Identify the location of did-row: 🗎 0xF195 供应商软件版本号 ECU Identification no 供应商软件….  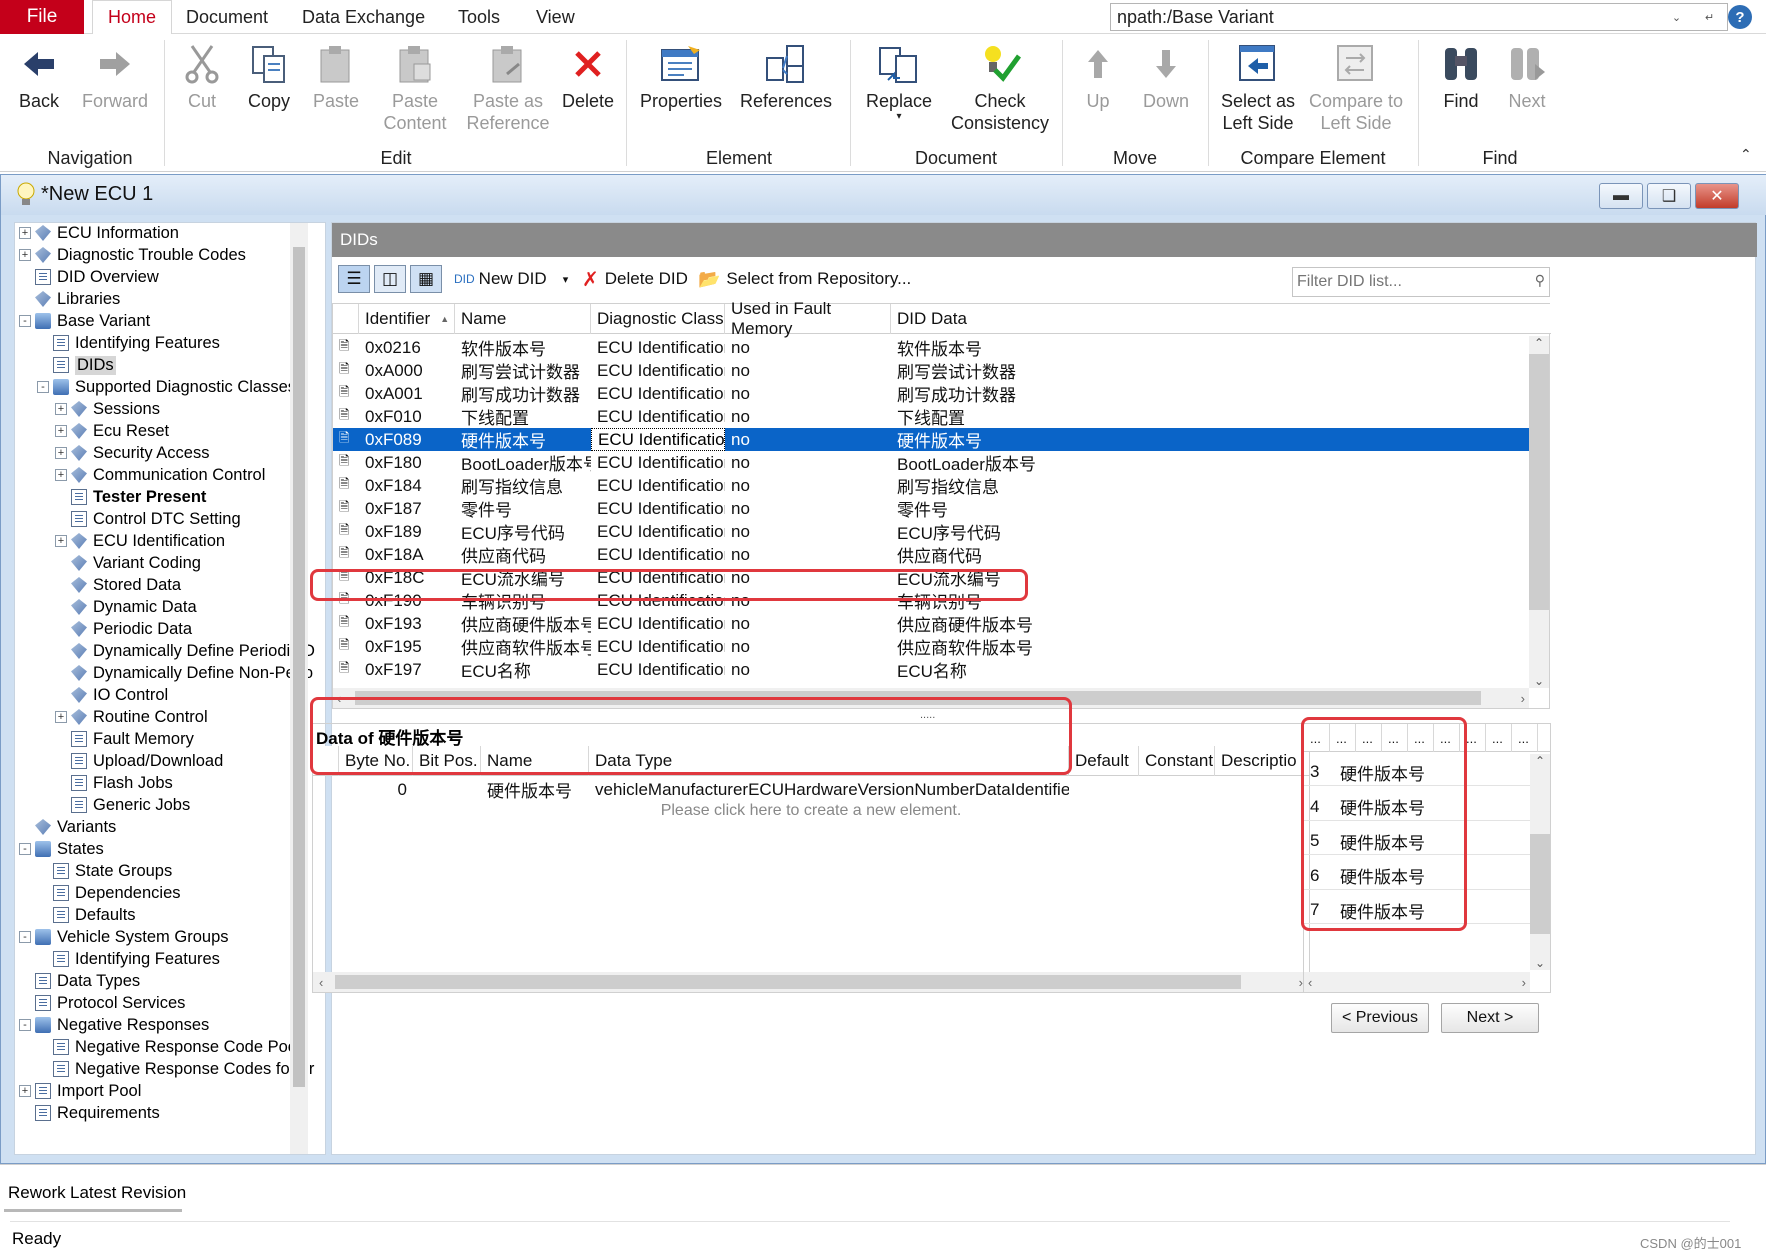
(931, 647).